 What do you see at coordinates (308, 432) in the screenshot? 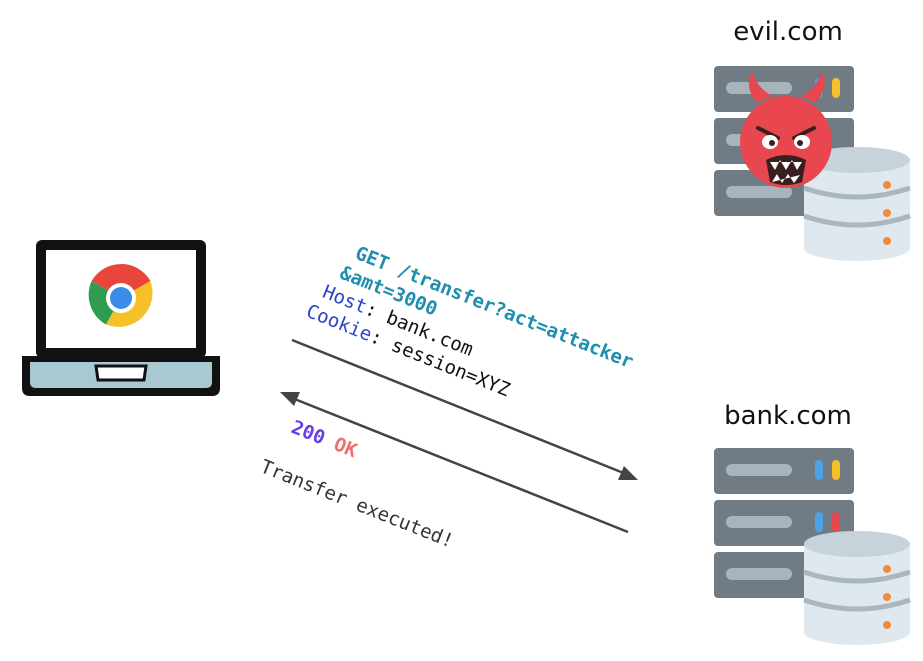
I see `status-code: 200` at bounding box center [308, 432].